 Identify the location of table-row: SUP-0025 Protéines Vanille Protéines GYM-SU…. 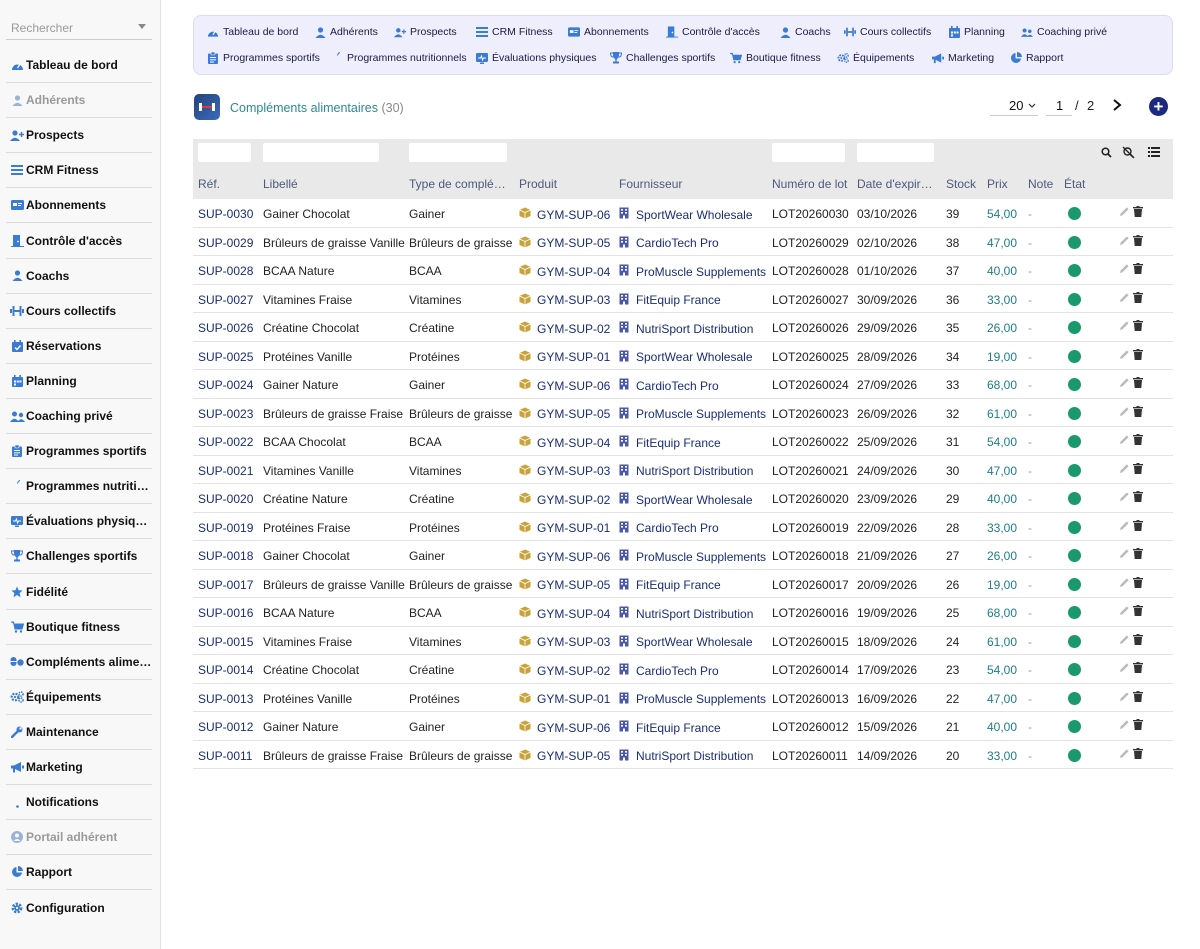
(683, 356).